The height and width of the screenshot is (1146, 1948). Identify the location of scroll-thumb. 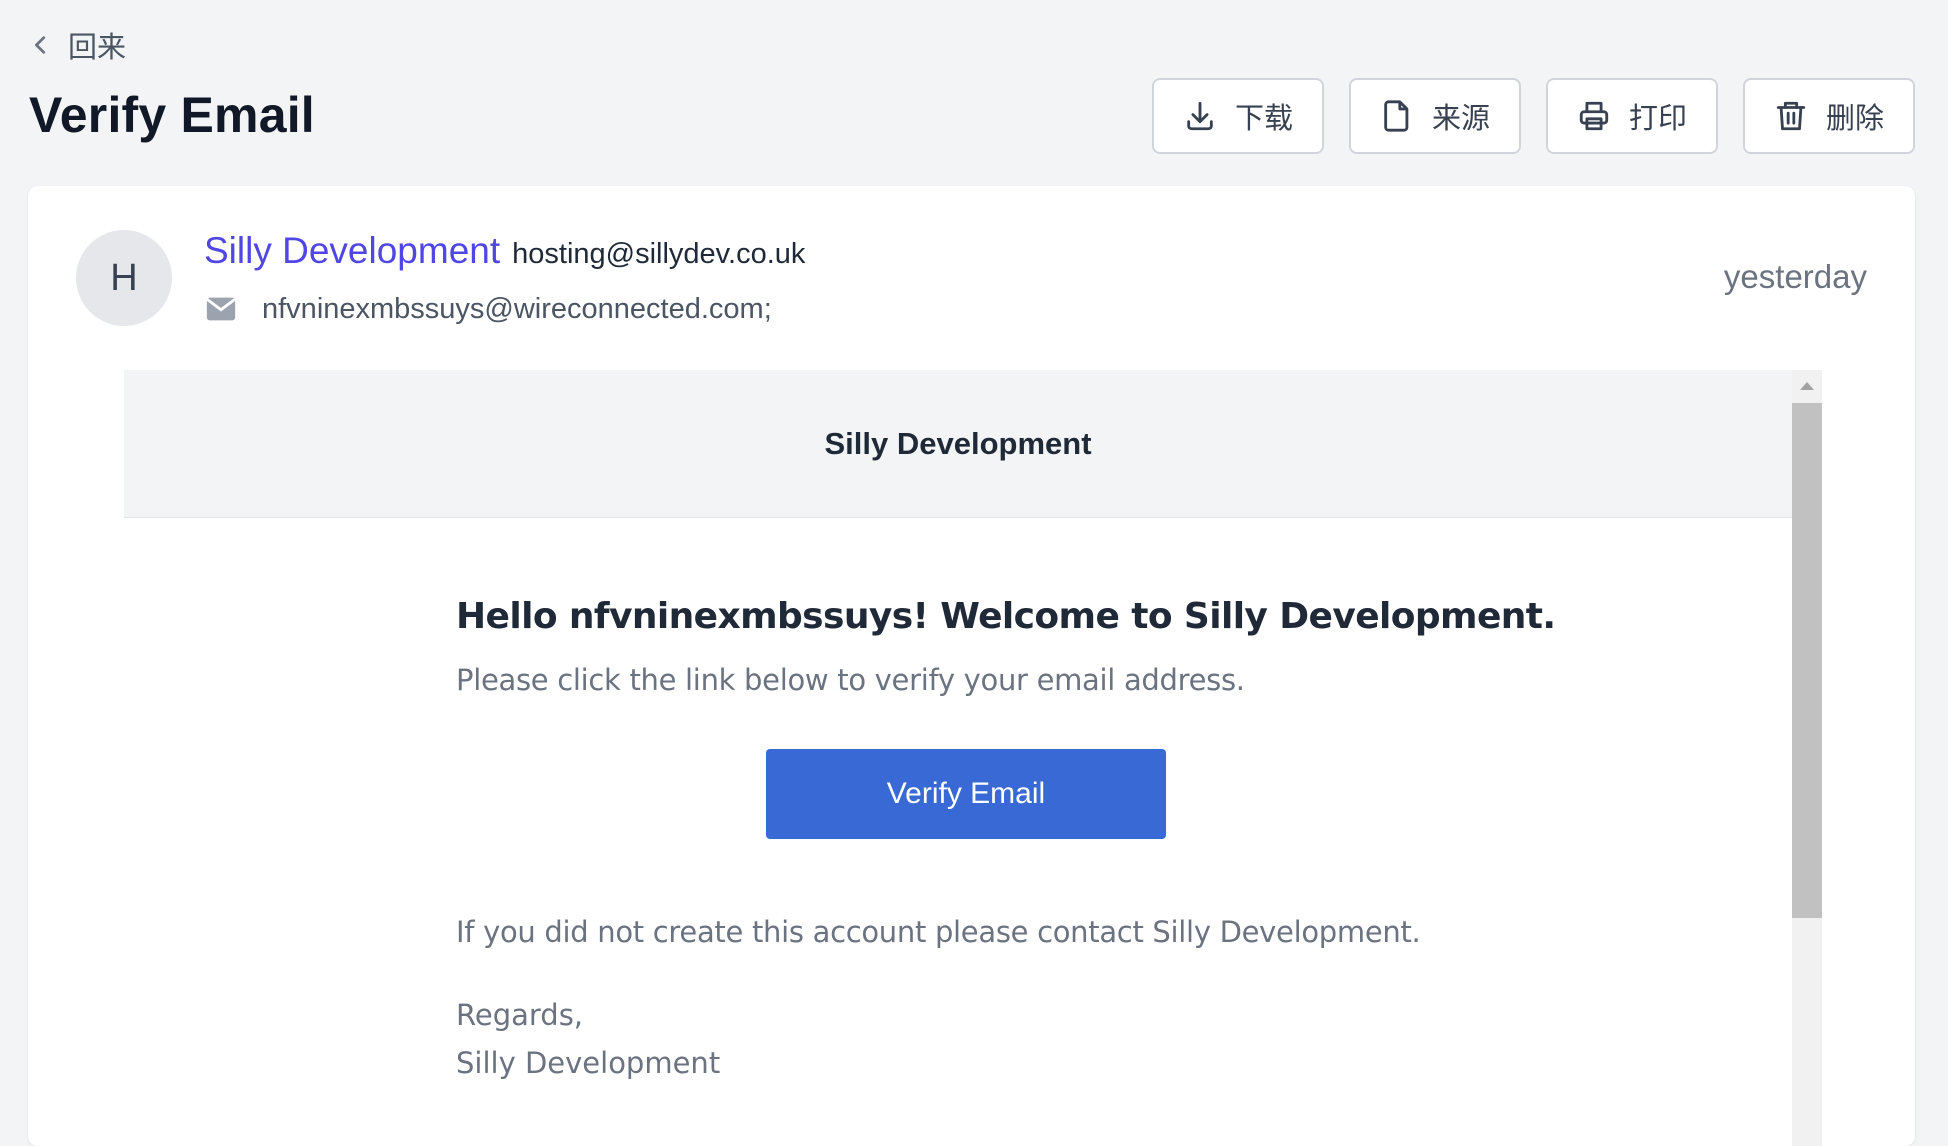
(1807, 660).